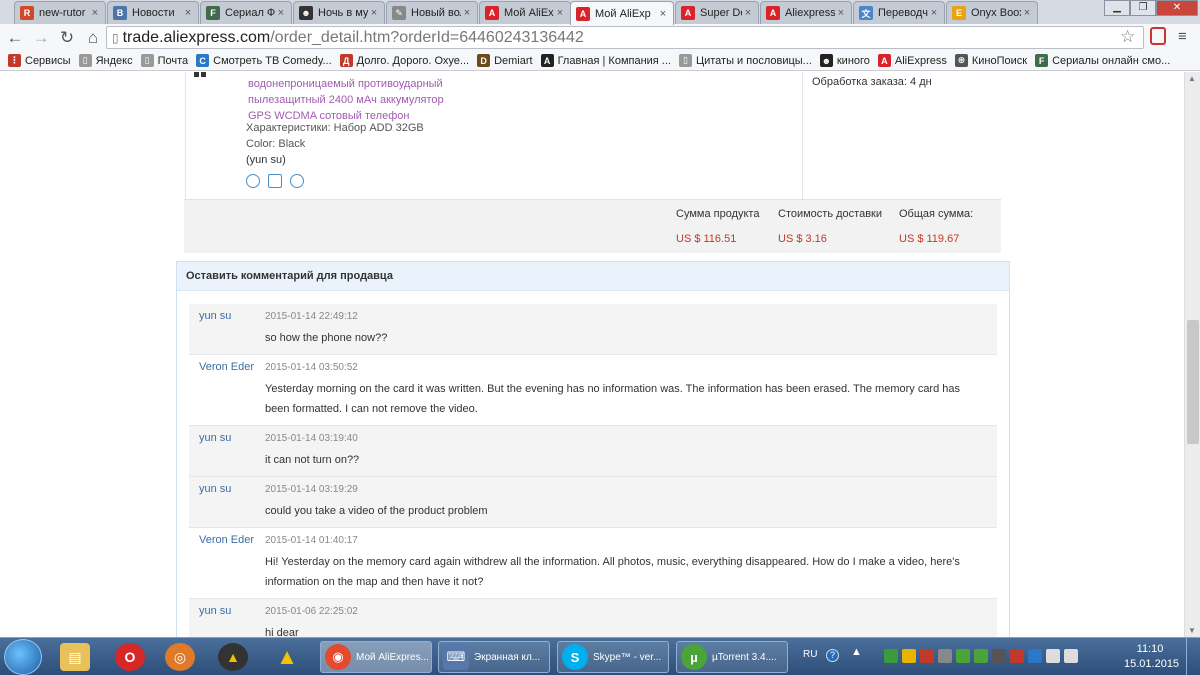 This screenshot has width=1200, height=675. Describe the element at coordinates (1053, 656) in the screenshot. I see `network-icon` at that location.